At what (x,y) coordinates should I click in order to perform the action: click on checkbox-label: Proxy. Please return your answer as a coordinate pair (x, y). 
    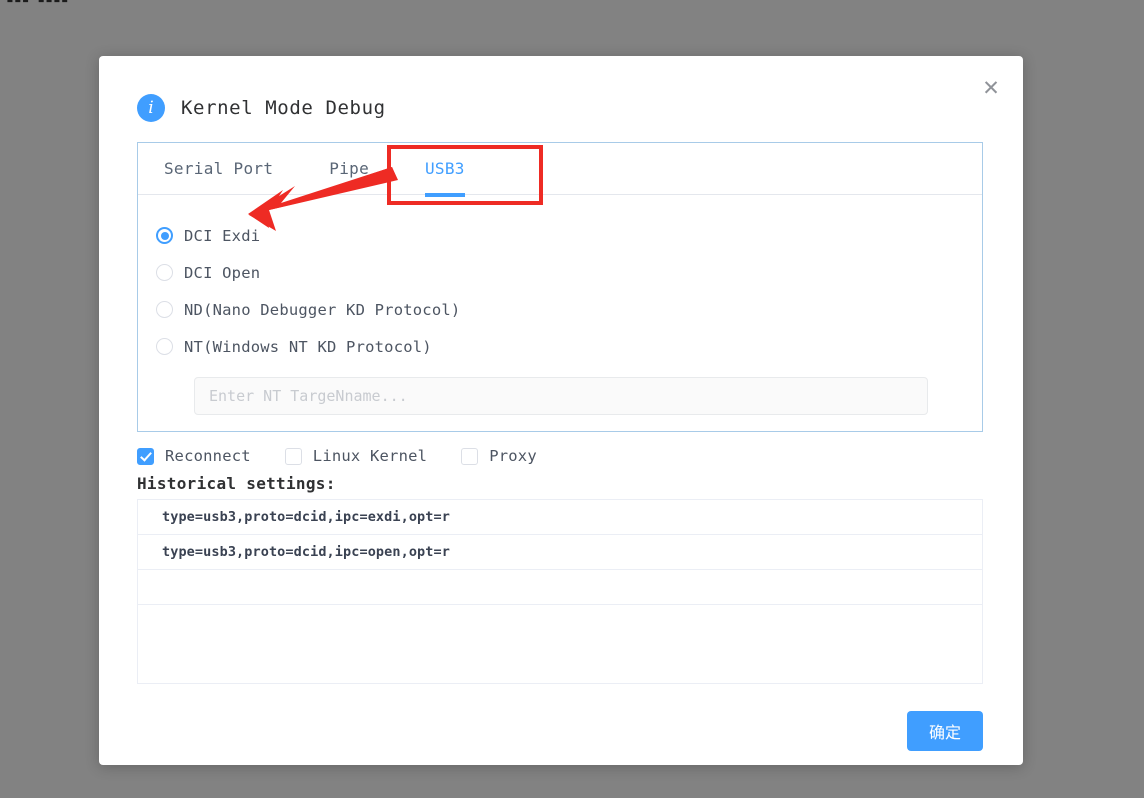
    Looking at the image, I should click on (513, 456).